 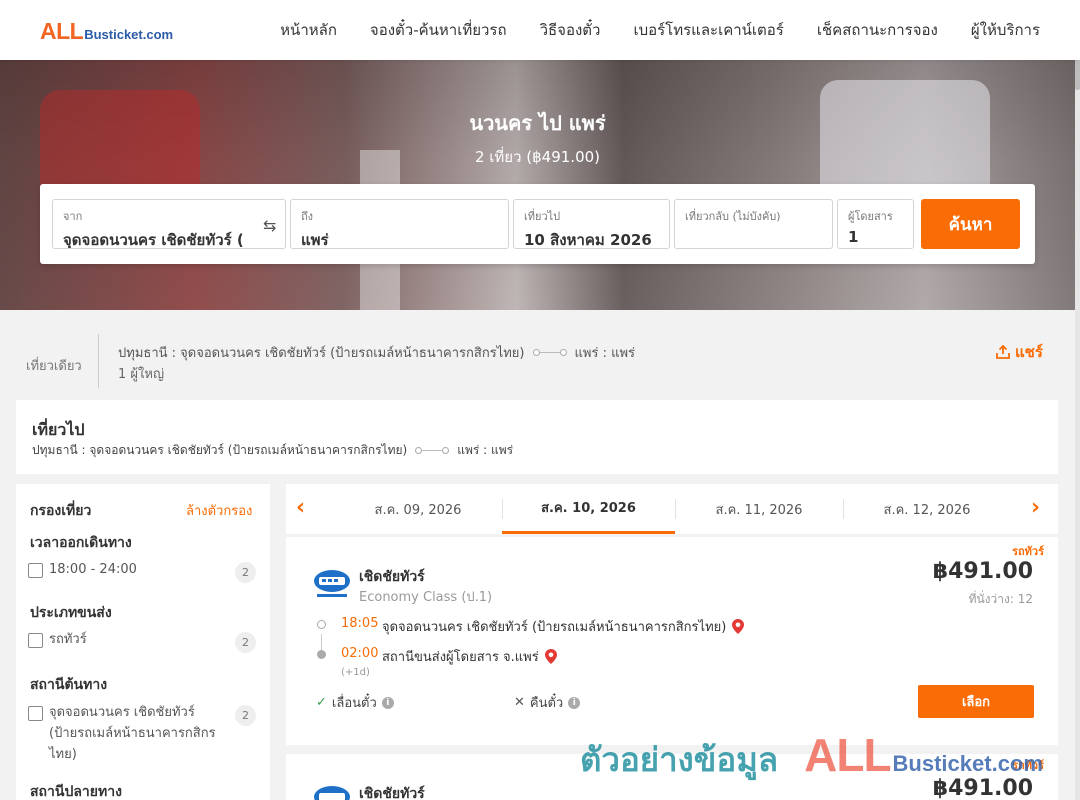 What do you see at coordinates (399, 224) in the screenshot?
I see `to-field: ถึง แพร่` at bounding box center [399, 224].